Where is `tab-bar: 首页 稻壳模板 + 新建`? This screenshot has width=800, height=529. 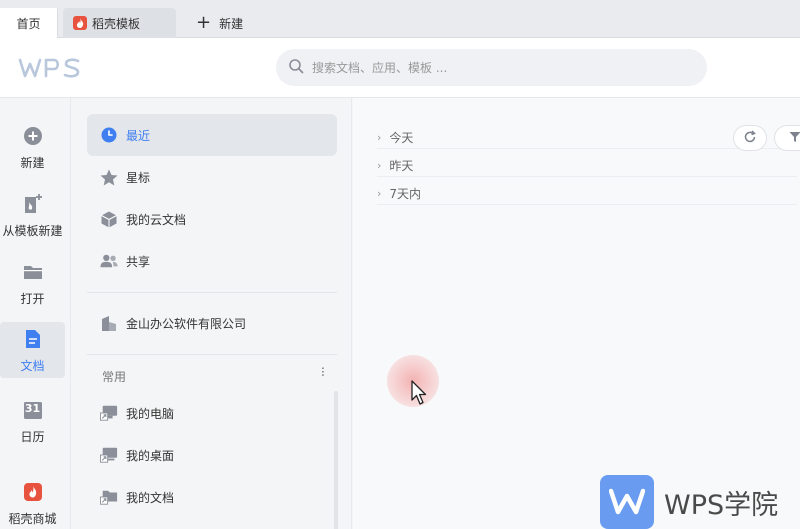 tab-bar: 首页 稻壳模板 + 新建 is located at coordinates (400, 19).